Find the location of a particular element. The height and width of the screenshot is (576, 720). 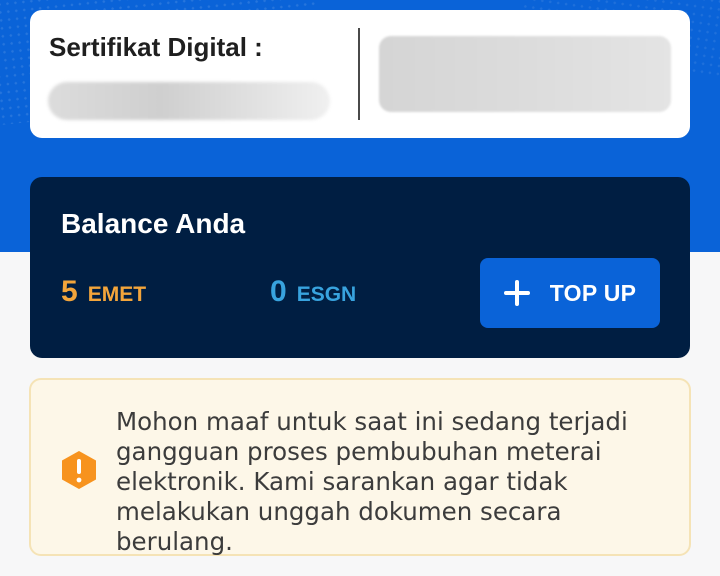

esgn-balance: 0 ESGN is located at coordinates (313, 292).